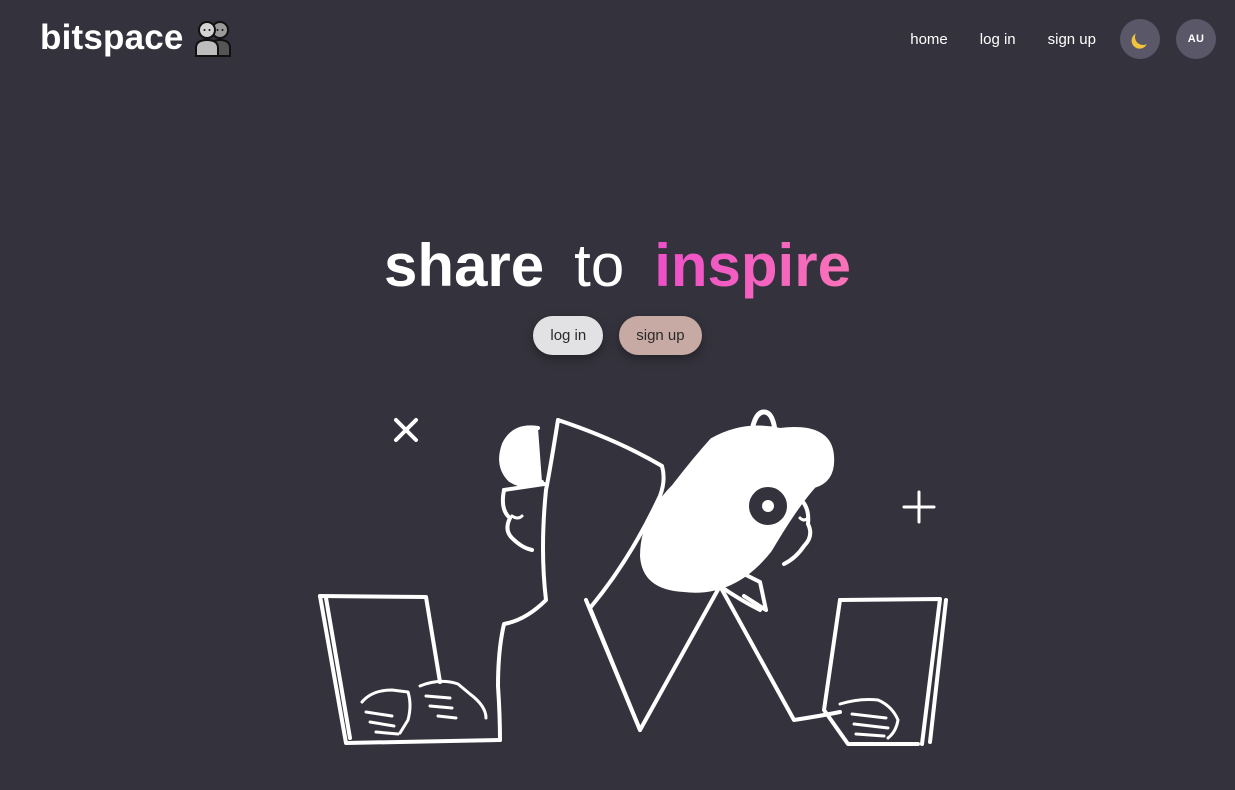 The height and width of the screenshot is (790, 1235). Describe the element at coordinates (752, 265) in the screenshot. I see `hero-word-inspire: inspire` at that location.